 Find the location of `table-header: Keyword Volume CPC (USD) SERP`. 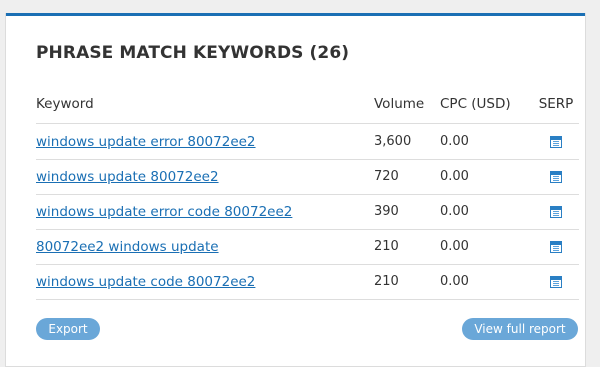

table-header: Keyword Volume CPC (USD) SERP is located at coordinates (307, 104).